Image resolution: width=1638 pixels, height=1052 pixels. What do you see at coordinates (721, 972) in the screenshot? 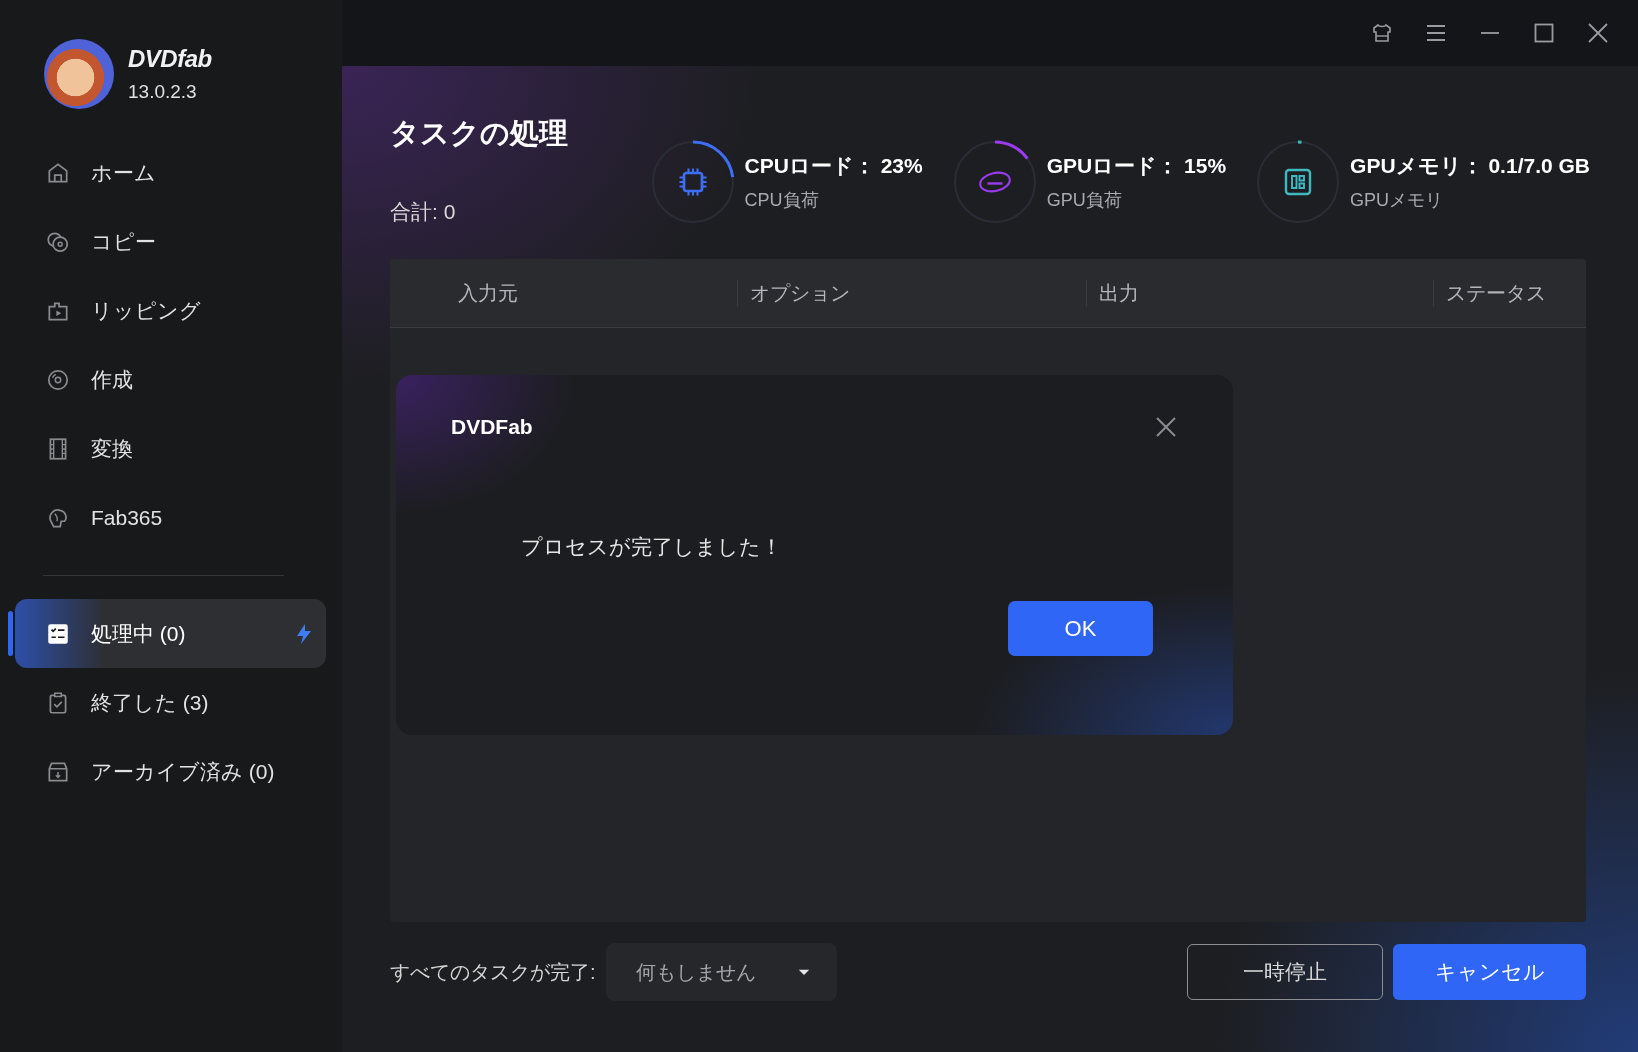
I see `action-dropdown: 何もしません` at bounding box center [721, 972].